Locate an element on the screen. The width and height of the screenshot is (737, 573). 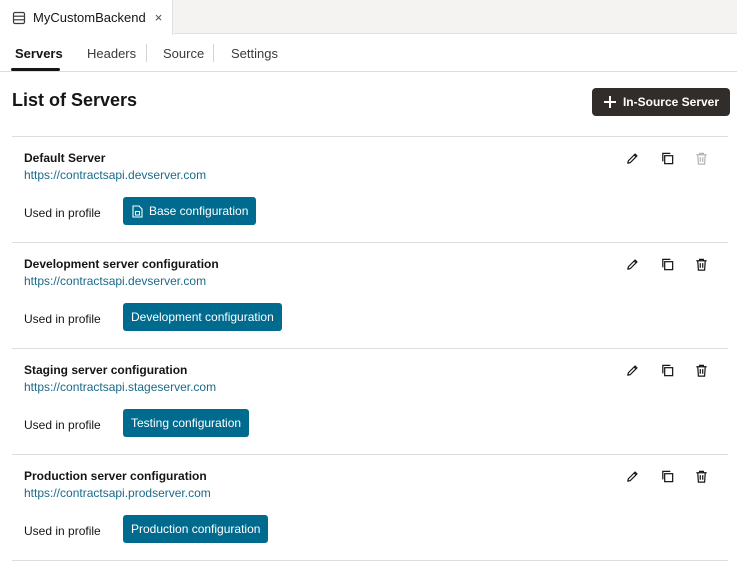
profile-chip-label: Production configuration is located at coordinates (196, 529).